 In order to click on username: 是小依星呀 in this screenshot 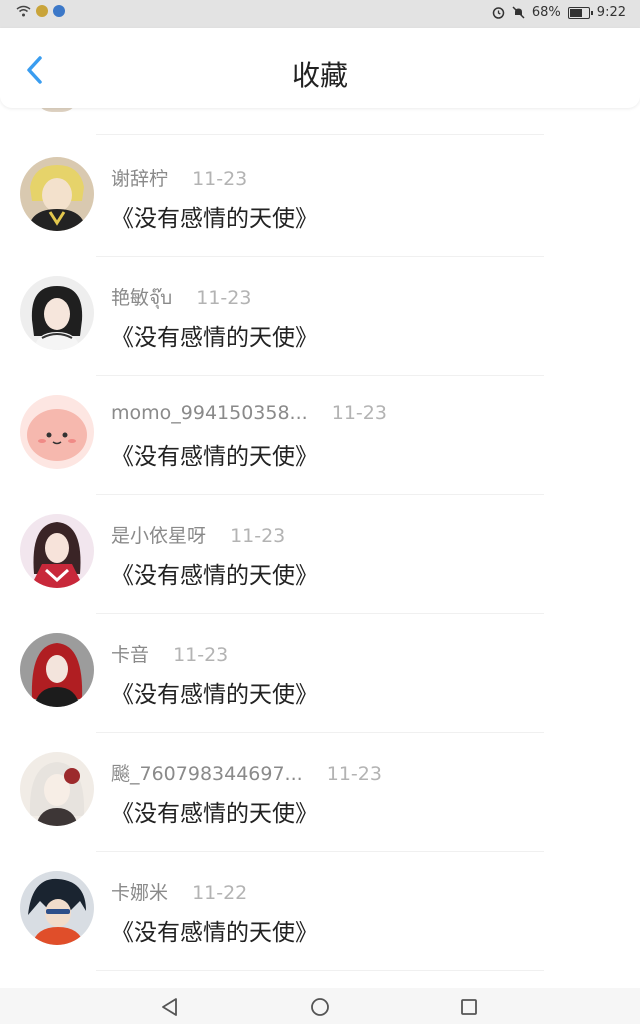, I will do `click(158, 536)`.